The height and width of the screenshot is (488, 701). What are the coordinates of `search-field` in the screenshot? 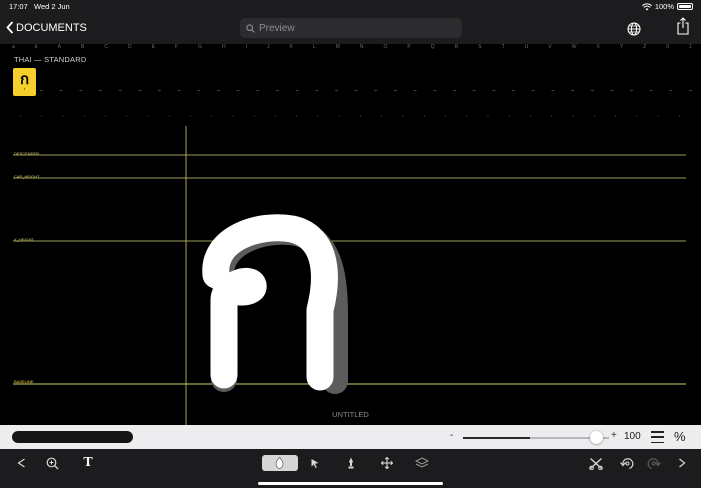 It's located at (351, 28).